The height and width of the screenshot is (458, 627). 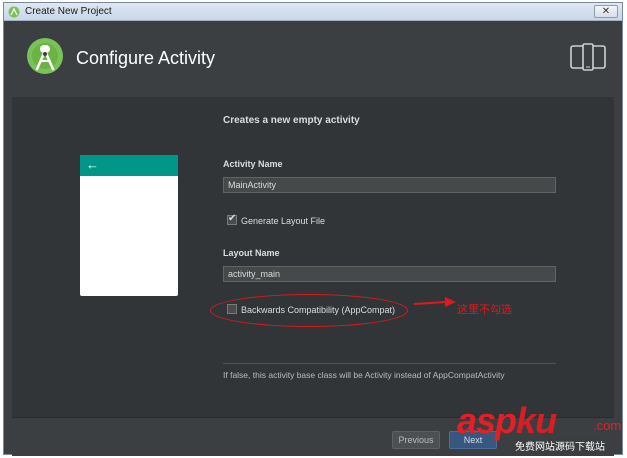 I want to click on watermark-ku: ku, so click(x=536, y=420).